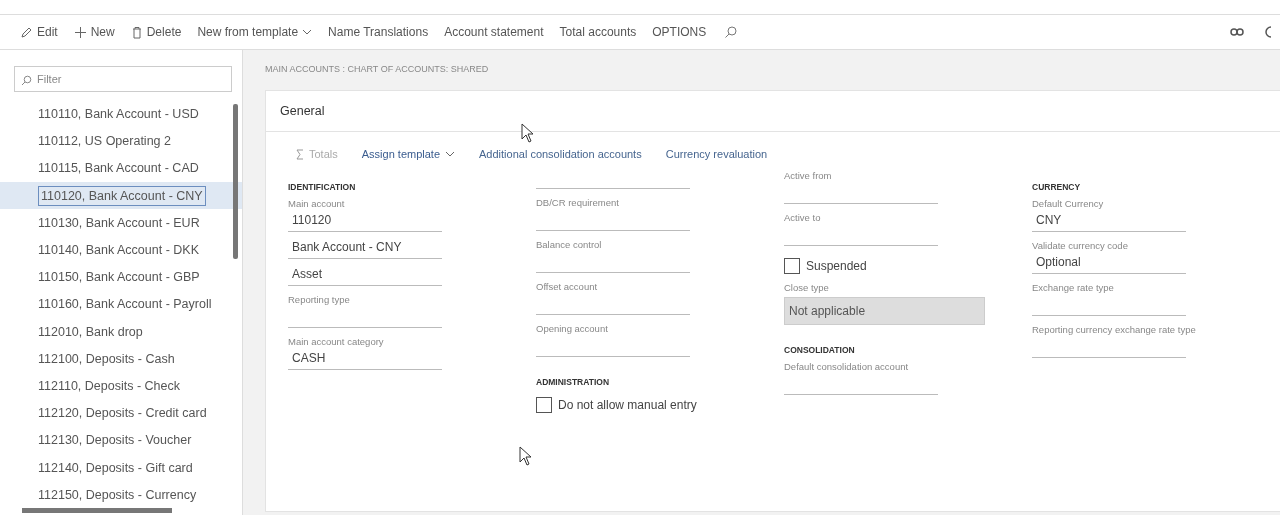 The height and width of the screenshot is (515, 1280). Describe the element at coordinates (136, 32) in the screenshot. I see `trash-icon` at that location.